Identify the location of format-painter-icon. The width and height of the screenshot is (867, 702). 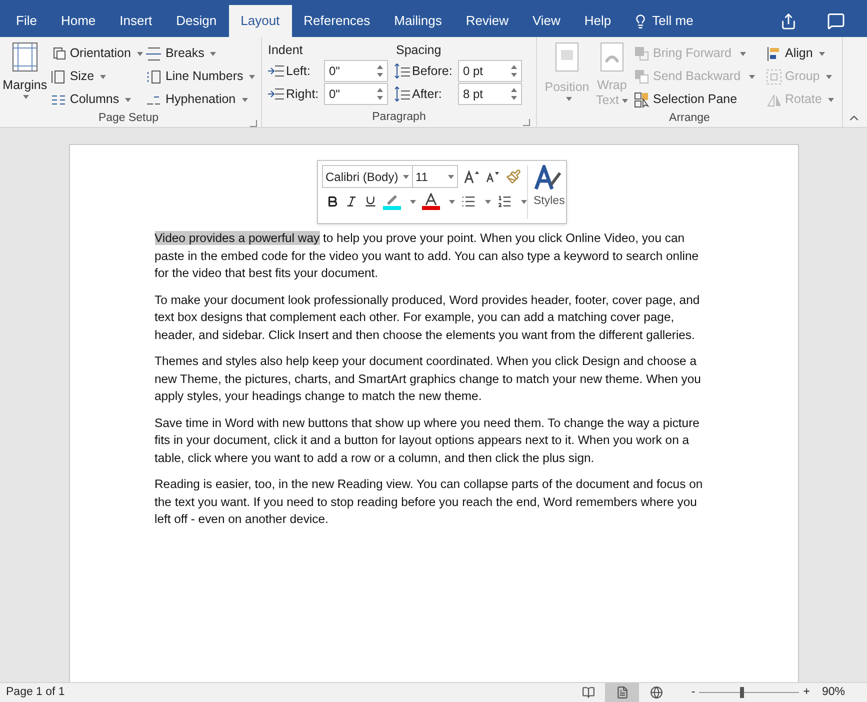
(513, 176).